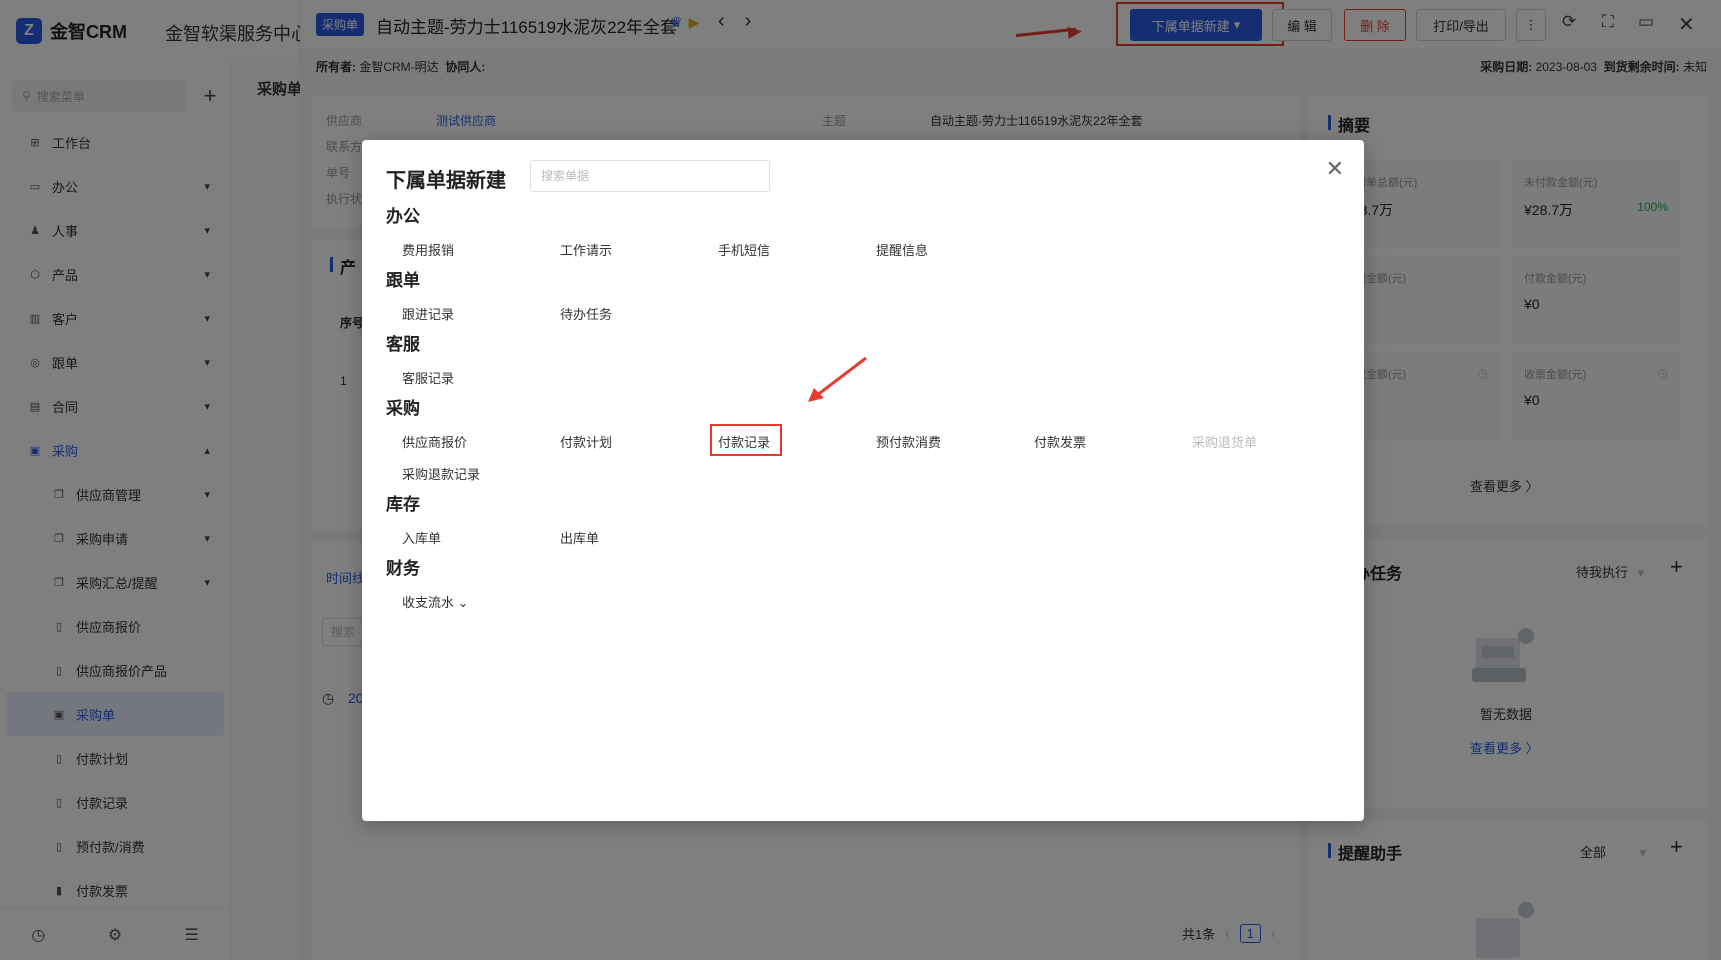 This screenshot has width=1721, height=960. What do you see at coordinates (586, 441) in the screenshot?
I see `option-payment-plan: 付款计划` at bounding box center [586, 441].